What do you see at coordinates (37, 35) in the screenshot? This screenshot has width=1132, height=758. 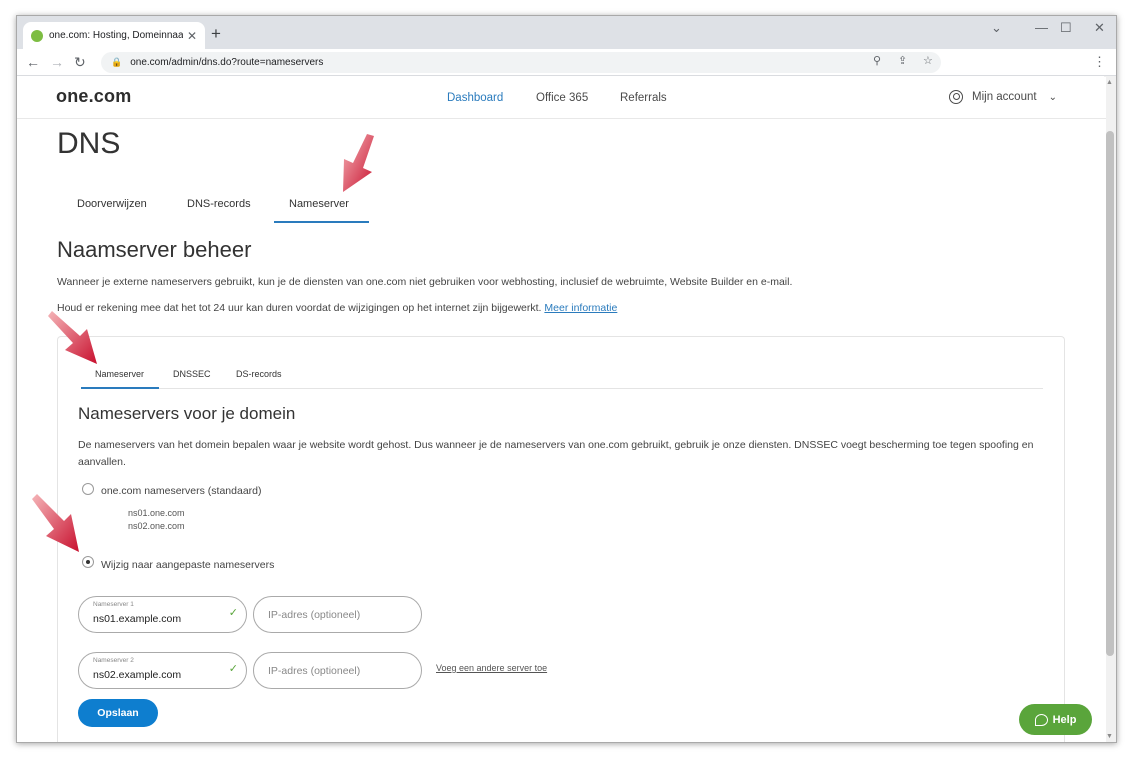 I see `favicon-icon` at bounding box center [37, 35].